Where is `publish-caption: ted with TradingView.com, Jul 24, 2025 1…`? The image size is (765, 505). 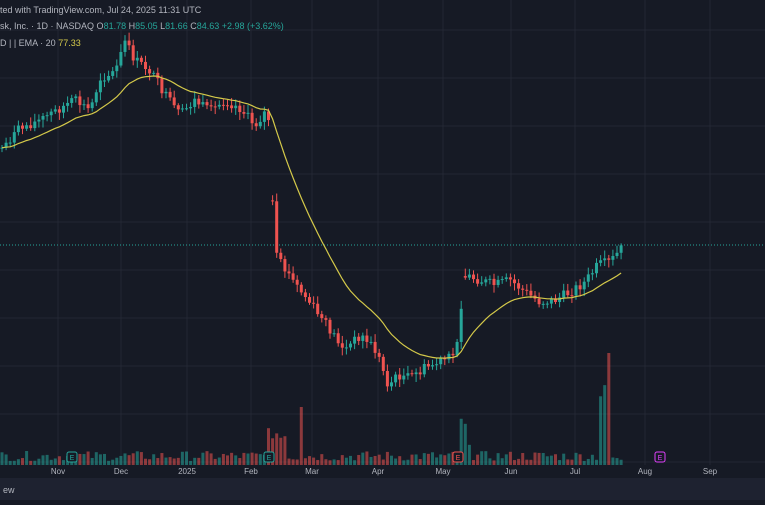 publish-caption: ted with TradingView.com, Jul 24, 2025 1… is located at coordinates (100, 10).